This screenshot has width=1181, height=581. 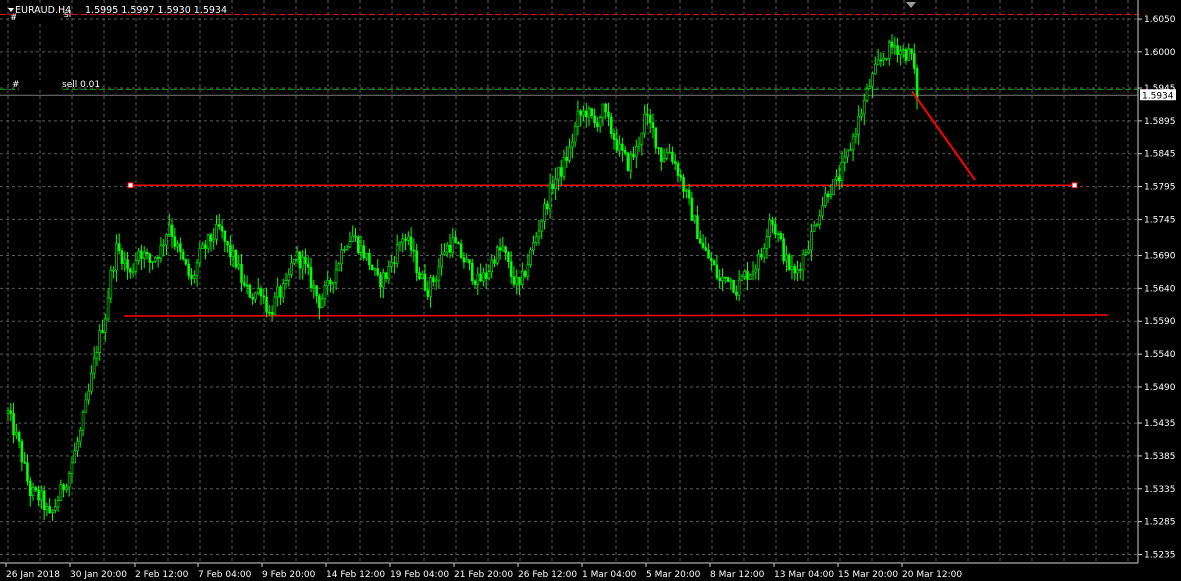 What do you see at coordinates (1160, 289) in the screenshot?
I see `y-tick-label: 1.5640` at bounding box center [1160, 289].